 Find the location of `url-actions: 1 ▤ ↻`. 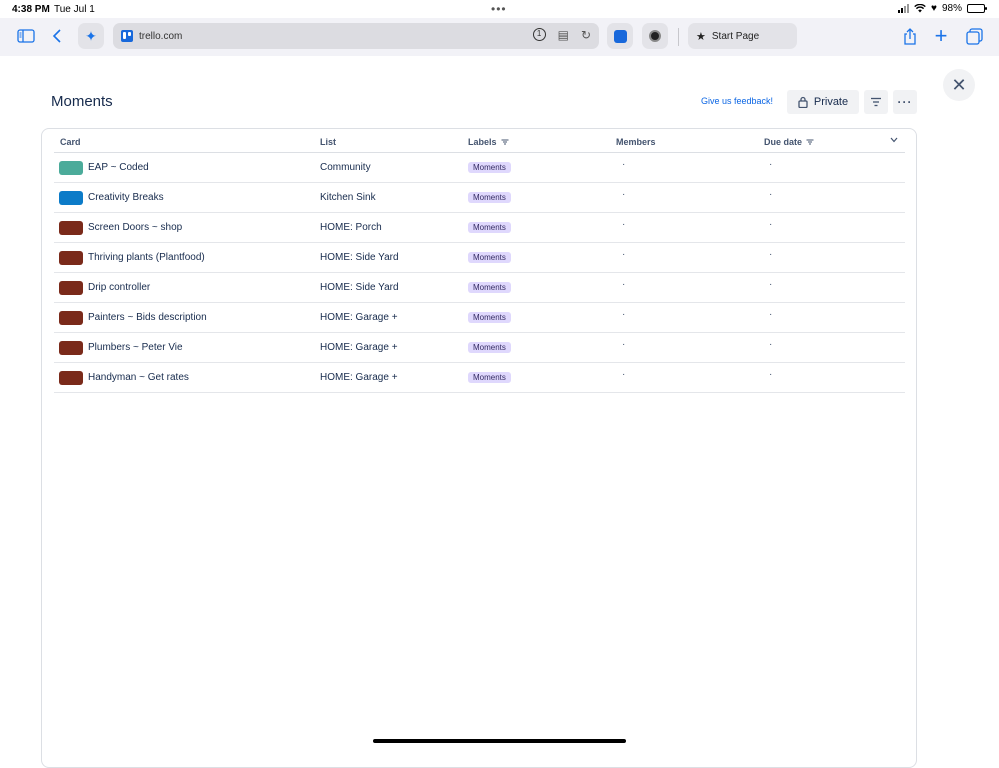

url-actions: 1 ▤ ↻ is located at coordinates (561, 35).